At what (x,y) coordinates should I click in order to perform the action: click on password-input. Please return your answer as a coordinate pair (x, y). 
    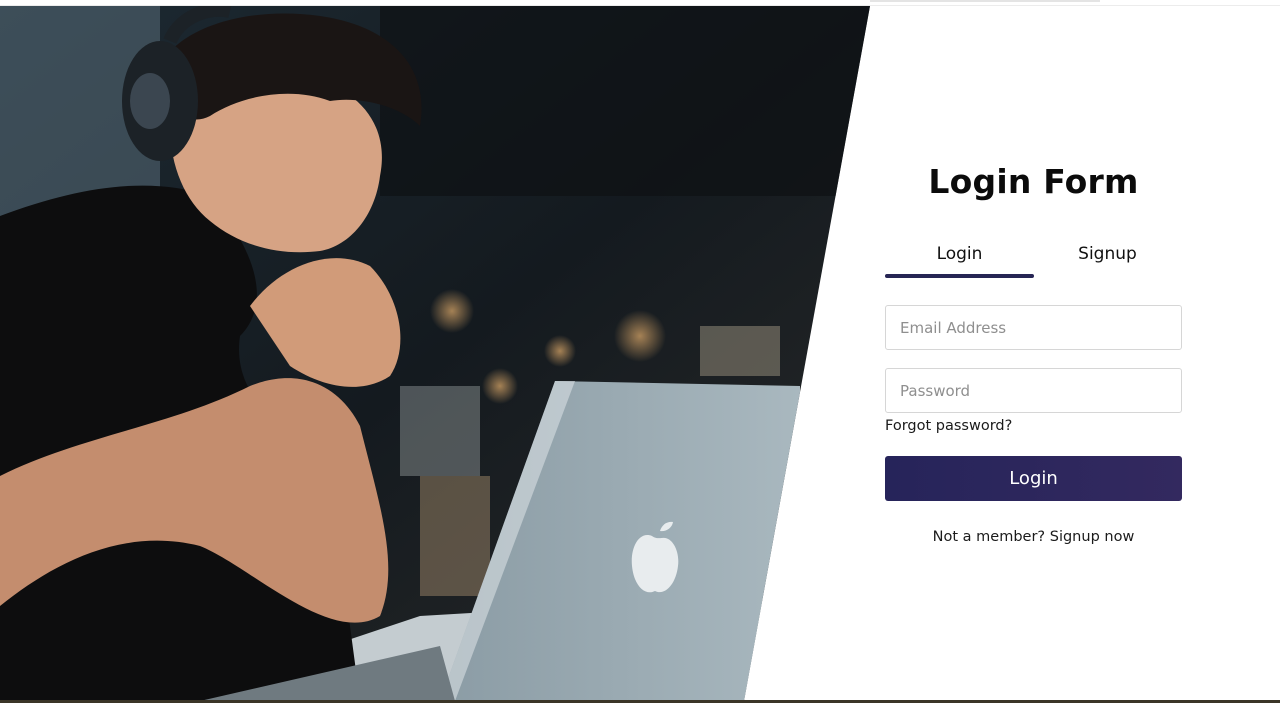
    Looking at the image, I should click on (1033, 390).